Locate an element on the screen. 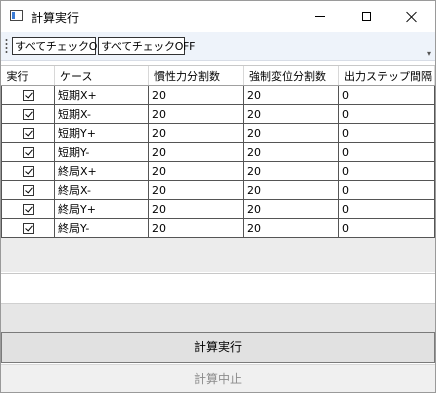 This screenshot has height=393, width=436. case-cell: 終局X+ is located at coordinates (101, 171).